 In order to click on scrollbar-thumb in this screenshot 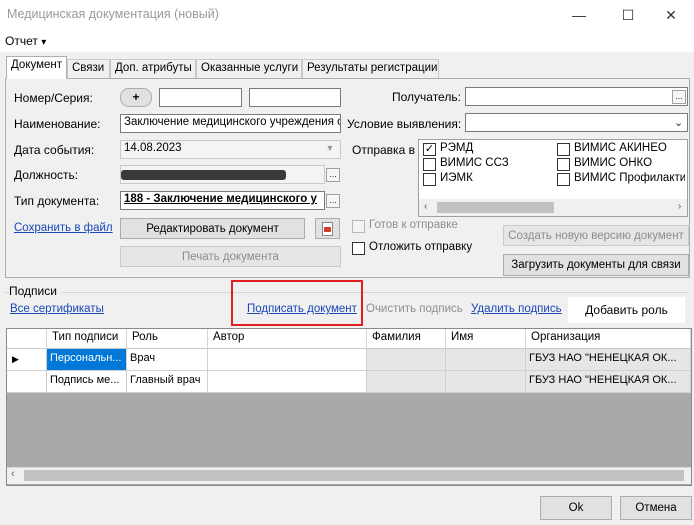, I will do `click(495, 207)`.